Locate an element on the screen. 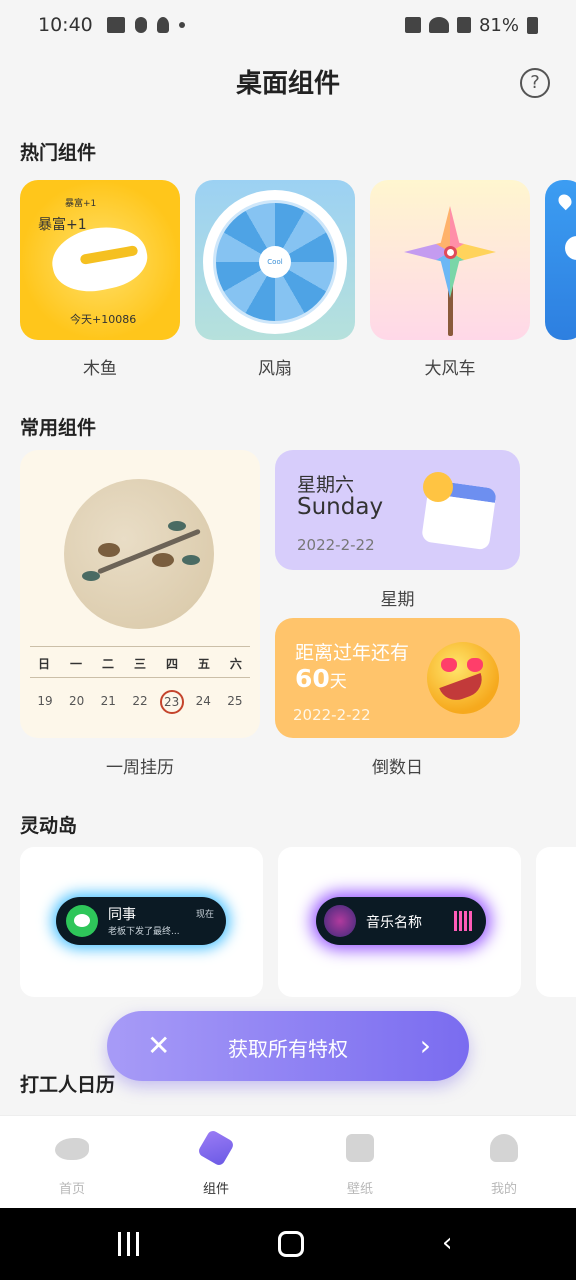 Image resolution: width=576 pixels, height=1280 pixels. countdown-text: 距离过年还有 is located at coordinates (352, 653).